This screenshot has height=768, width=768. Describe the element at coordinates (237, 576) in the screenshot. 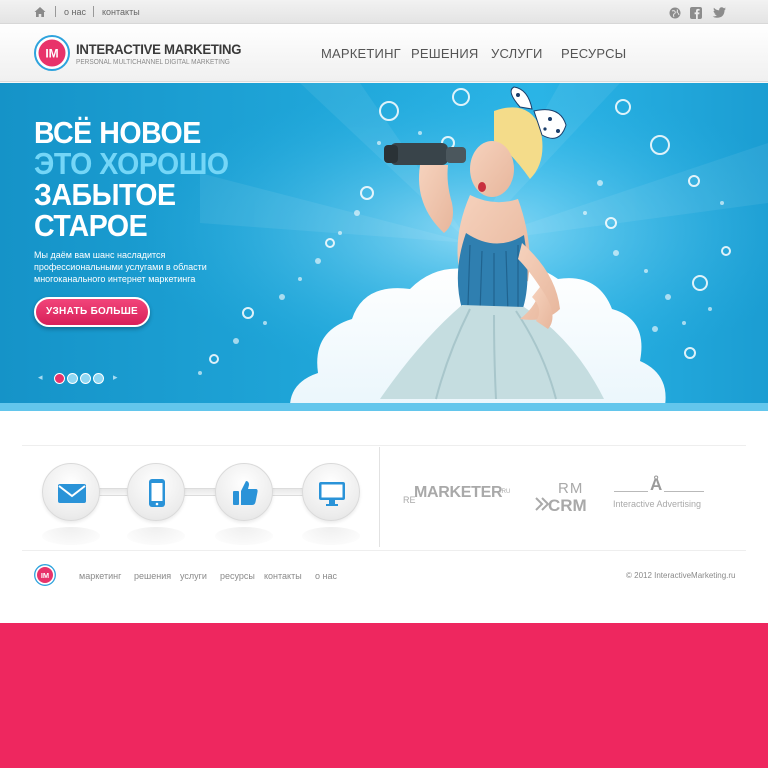

I see `footer-link-resources: ресурсы` at that location.